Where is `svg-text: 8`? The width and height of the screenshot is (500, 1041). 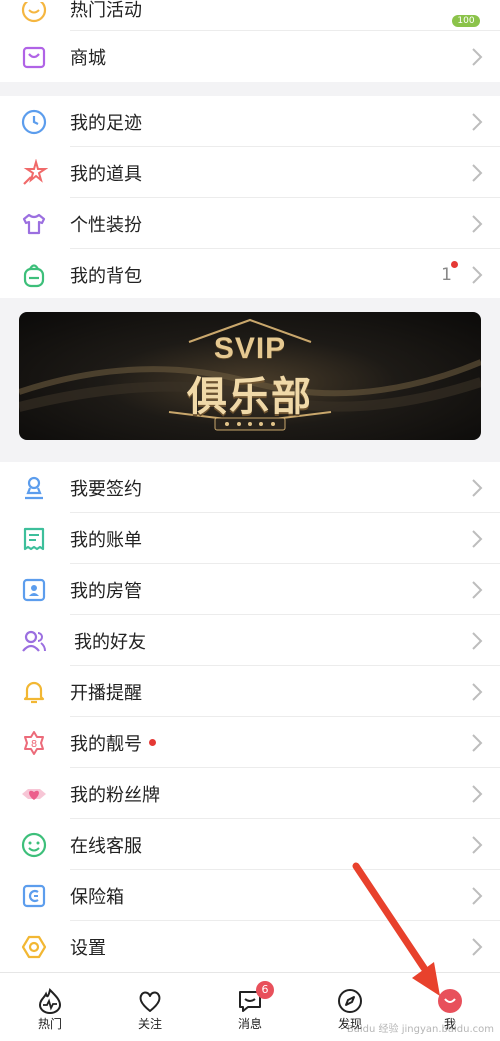 svg-text: 8 is located at coordinates (34, 744).